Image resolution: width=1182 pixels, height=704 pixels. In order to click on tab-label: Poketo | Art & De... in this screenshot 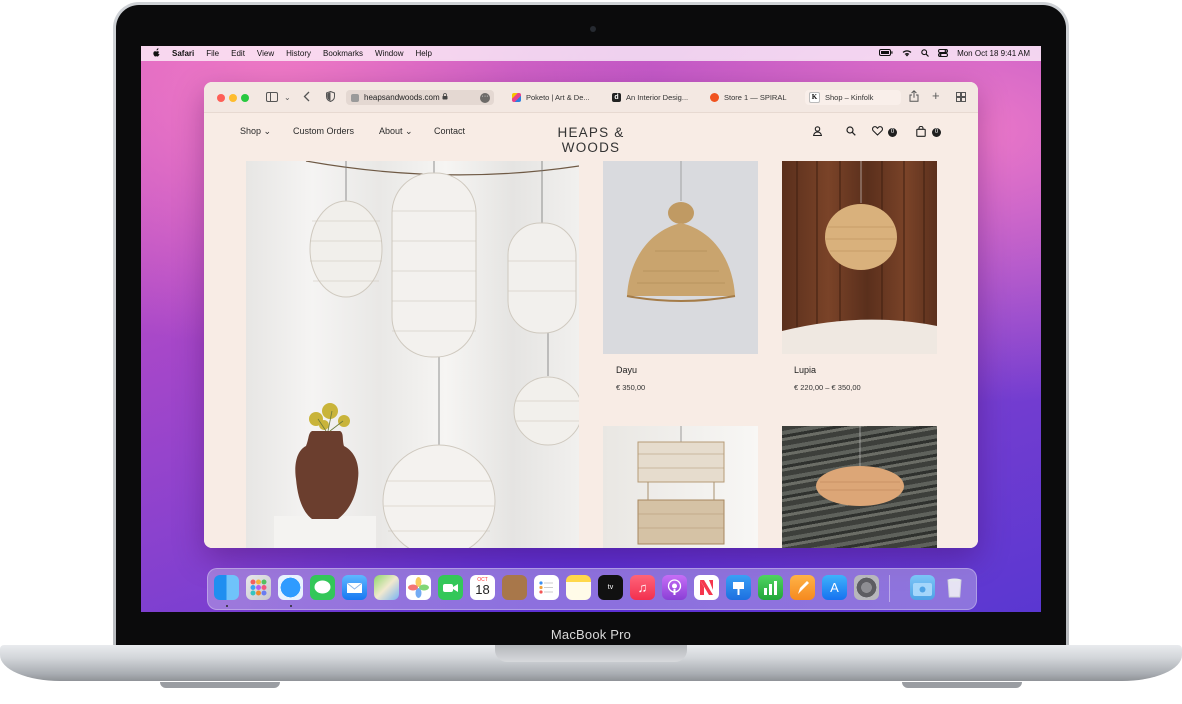, I will do `click(558, 97)`.